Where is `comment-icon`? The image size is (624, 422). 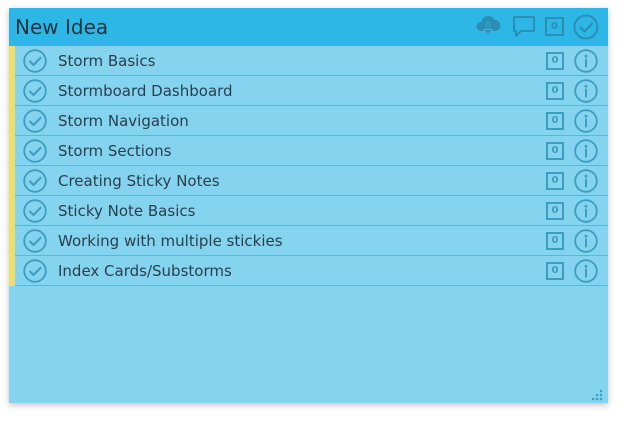
comment-icon is located at coordinates (524, 29).